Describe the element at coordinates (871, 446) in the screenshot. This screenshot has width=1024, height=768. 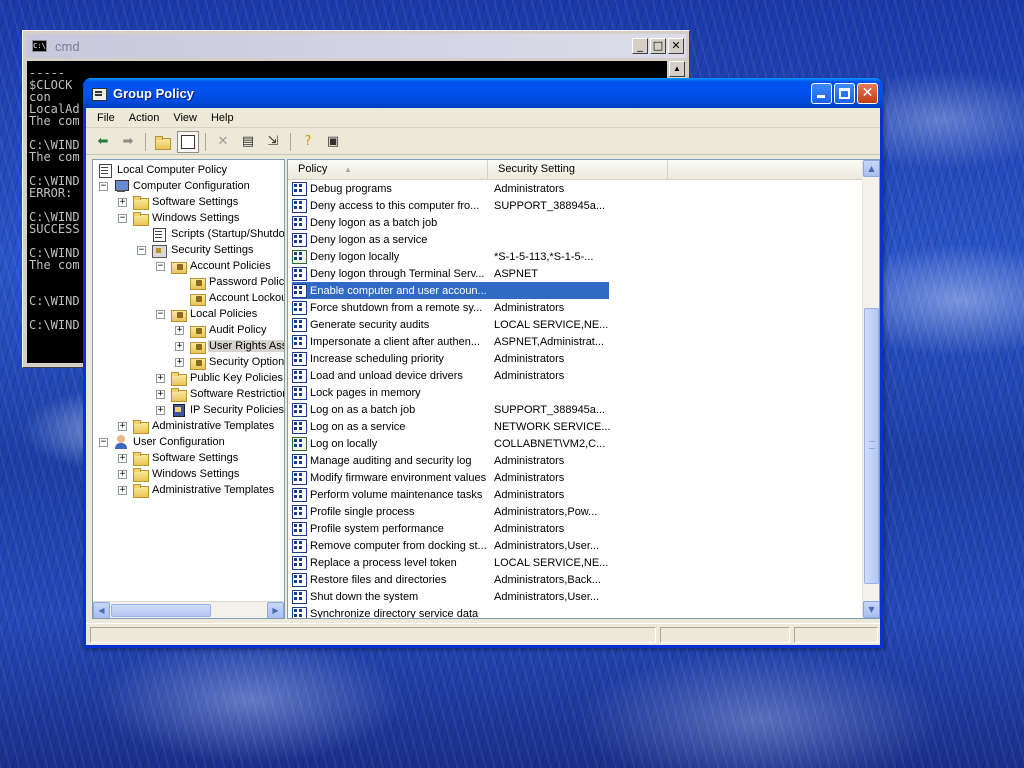
I see `list-scroll-thumb` at that location.